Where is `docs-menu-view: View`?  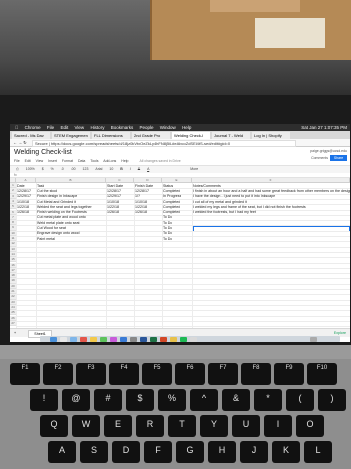
docs-menu-view: View is located at coordinates (40, 161).